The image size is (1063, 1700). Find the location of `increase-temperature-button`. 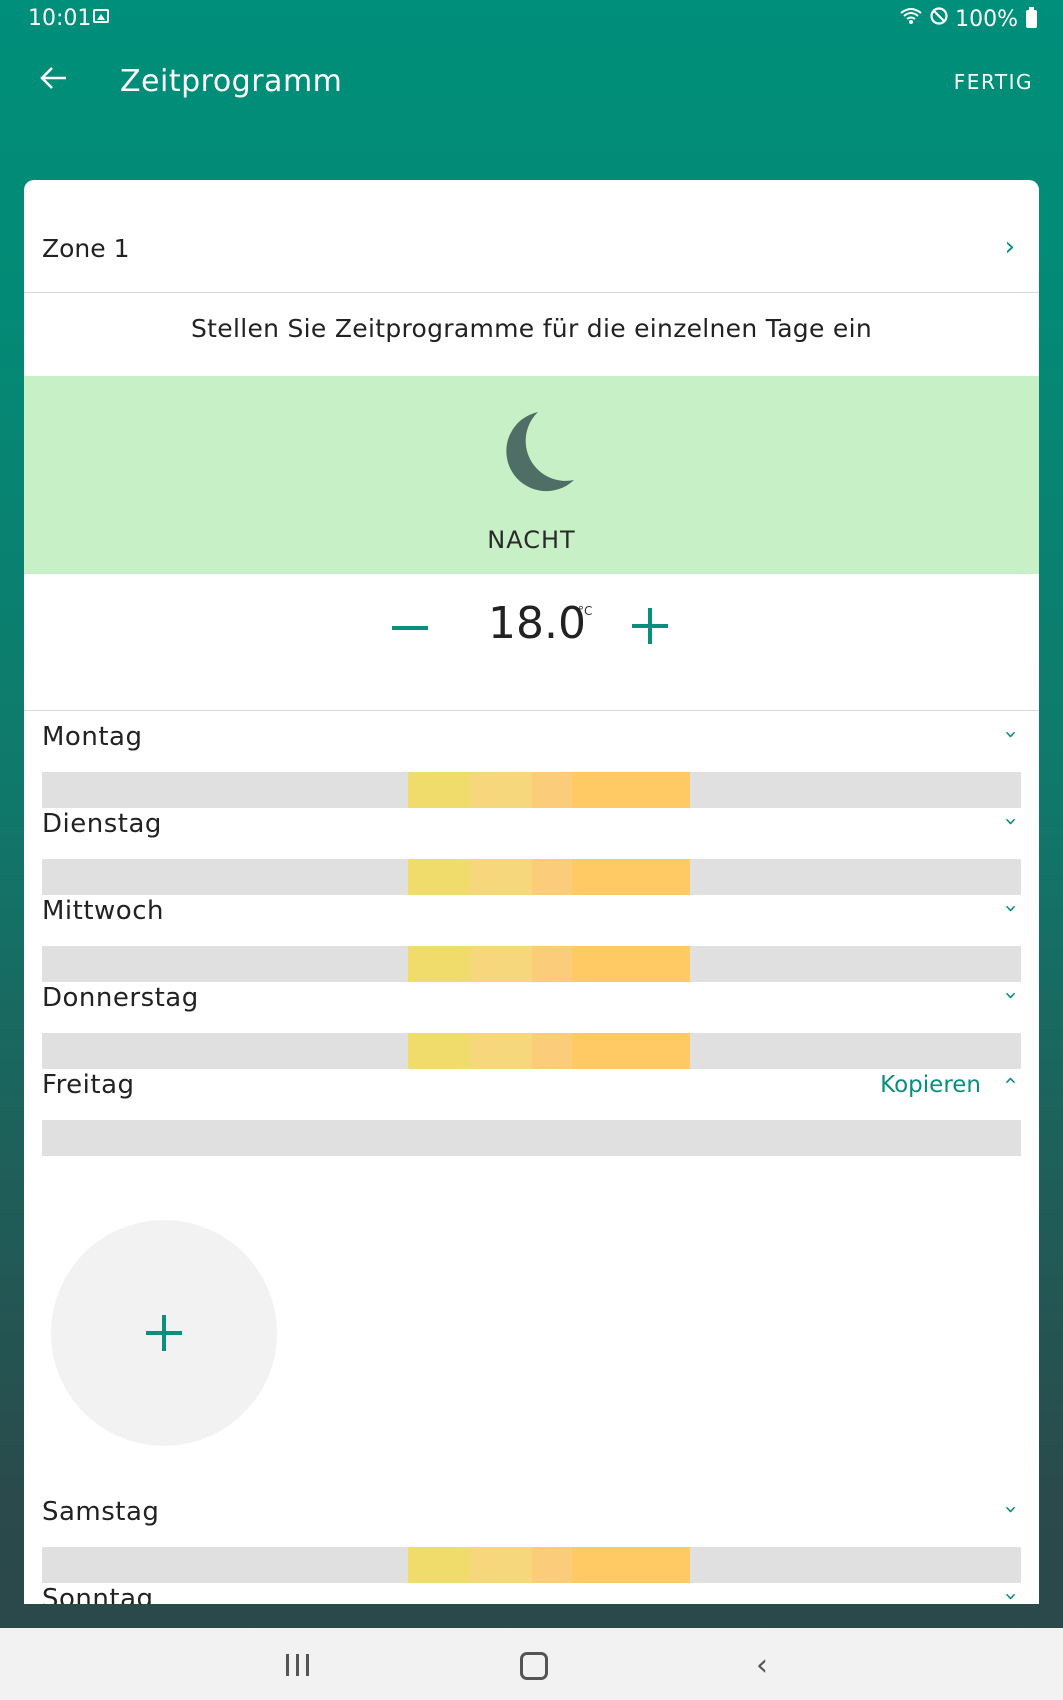

increase-temperature-button is located at coordinates (650, 626).